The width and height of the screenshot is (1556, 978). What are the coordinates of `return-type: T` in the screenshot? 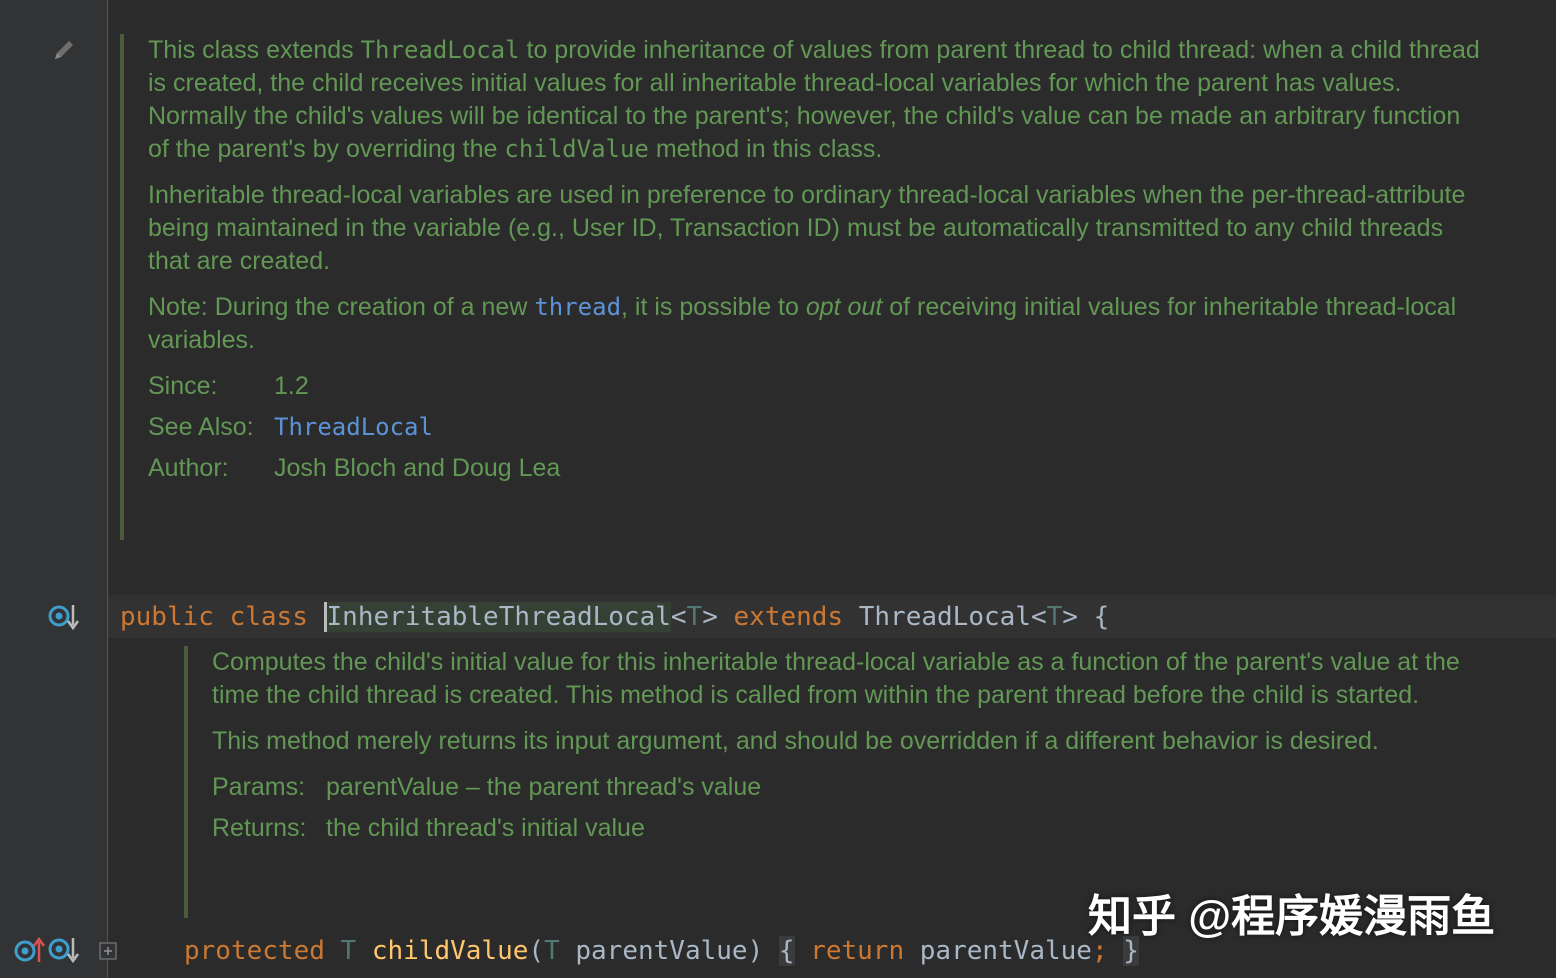 It's located at (348, 951).